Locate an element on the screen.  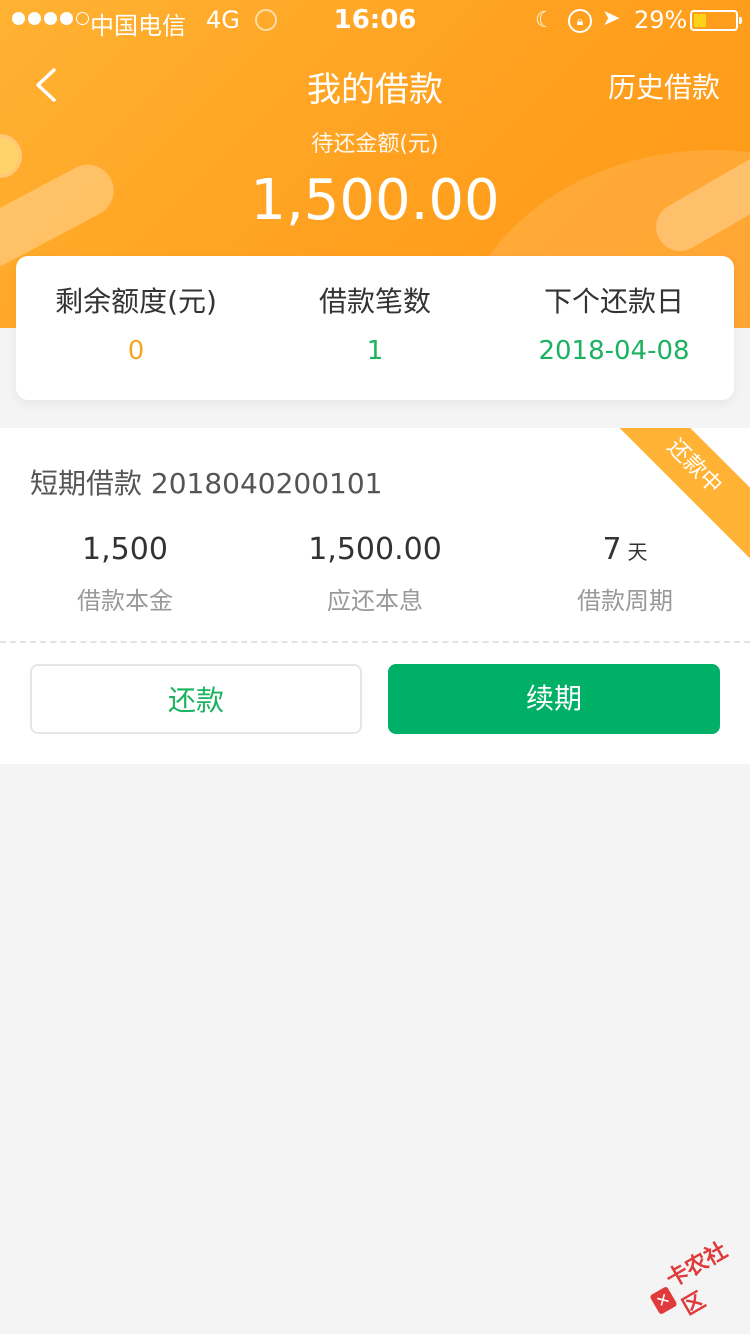
battery-percent: 29% is located at coordinates (661, 20).